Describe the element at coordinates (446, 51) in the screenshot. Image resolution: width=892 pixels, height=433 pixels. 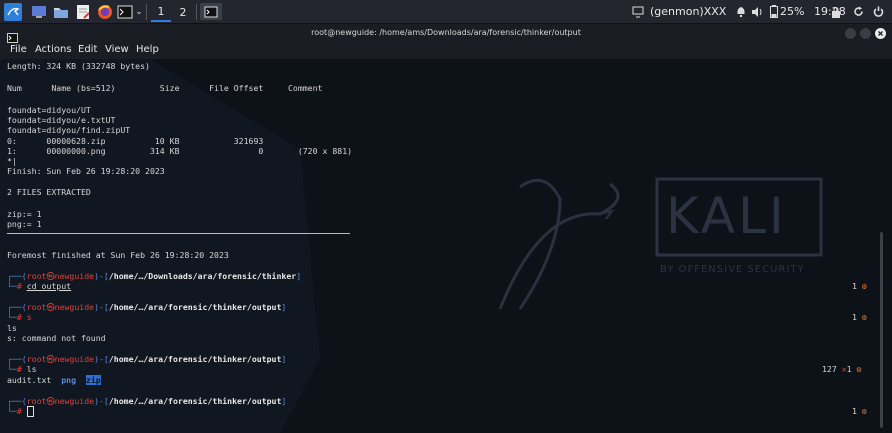
I see `menu-bar: File Actions Edit View Help` at that location.